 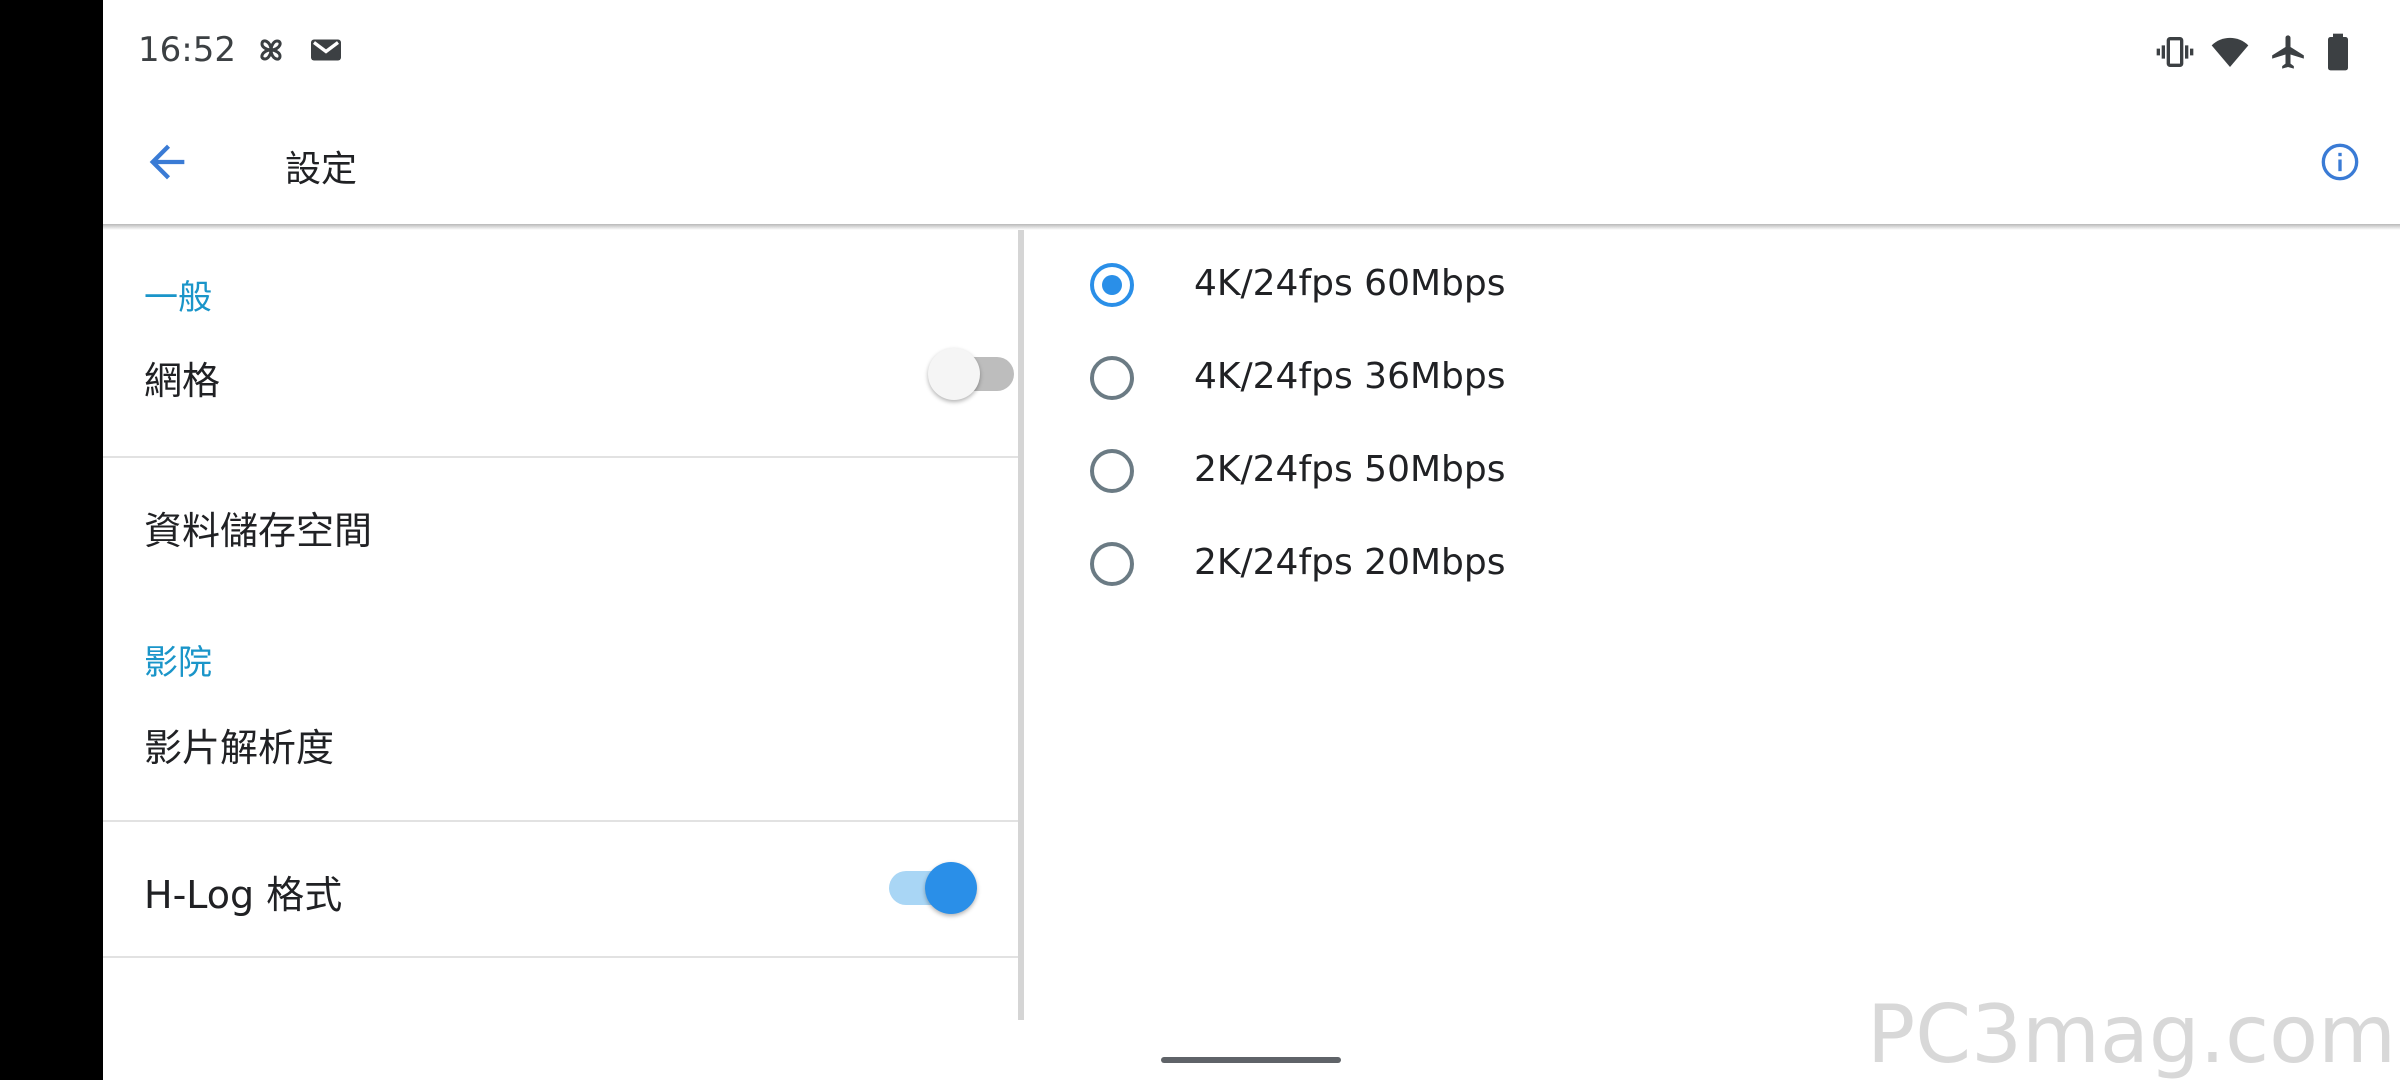 I want to click on storage-label: 資料儲存空間, so click(x=258, y=531).